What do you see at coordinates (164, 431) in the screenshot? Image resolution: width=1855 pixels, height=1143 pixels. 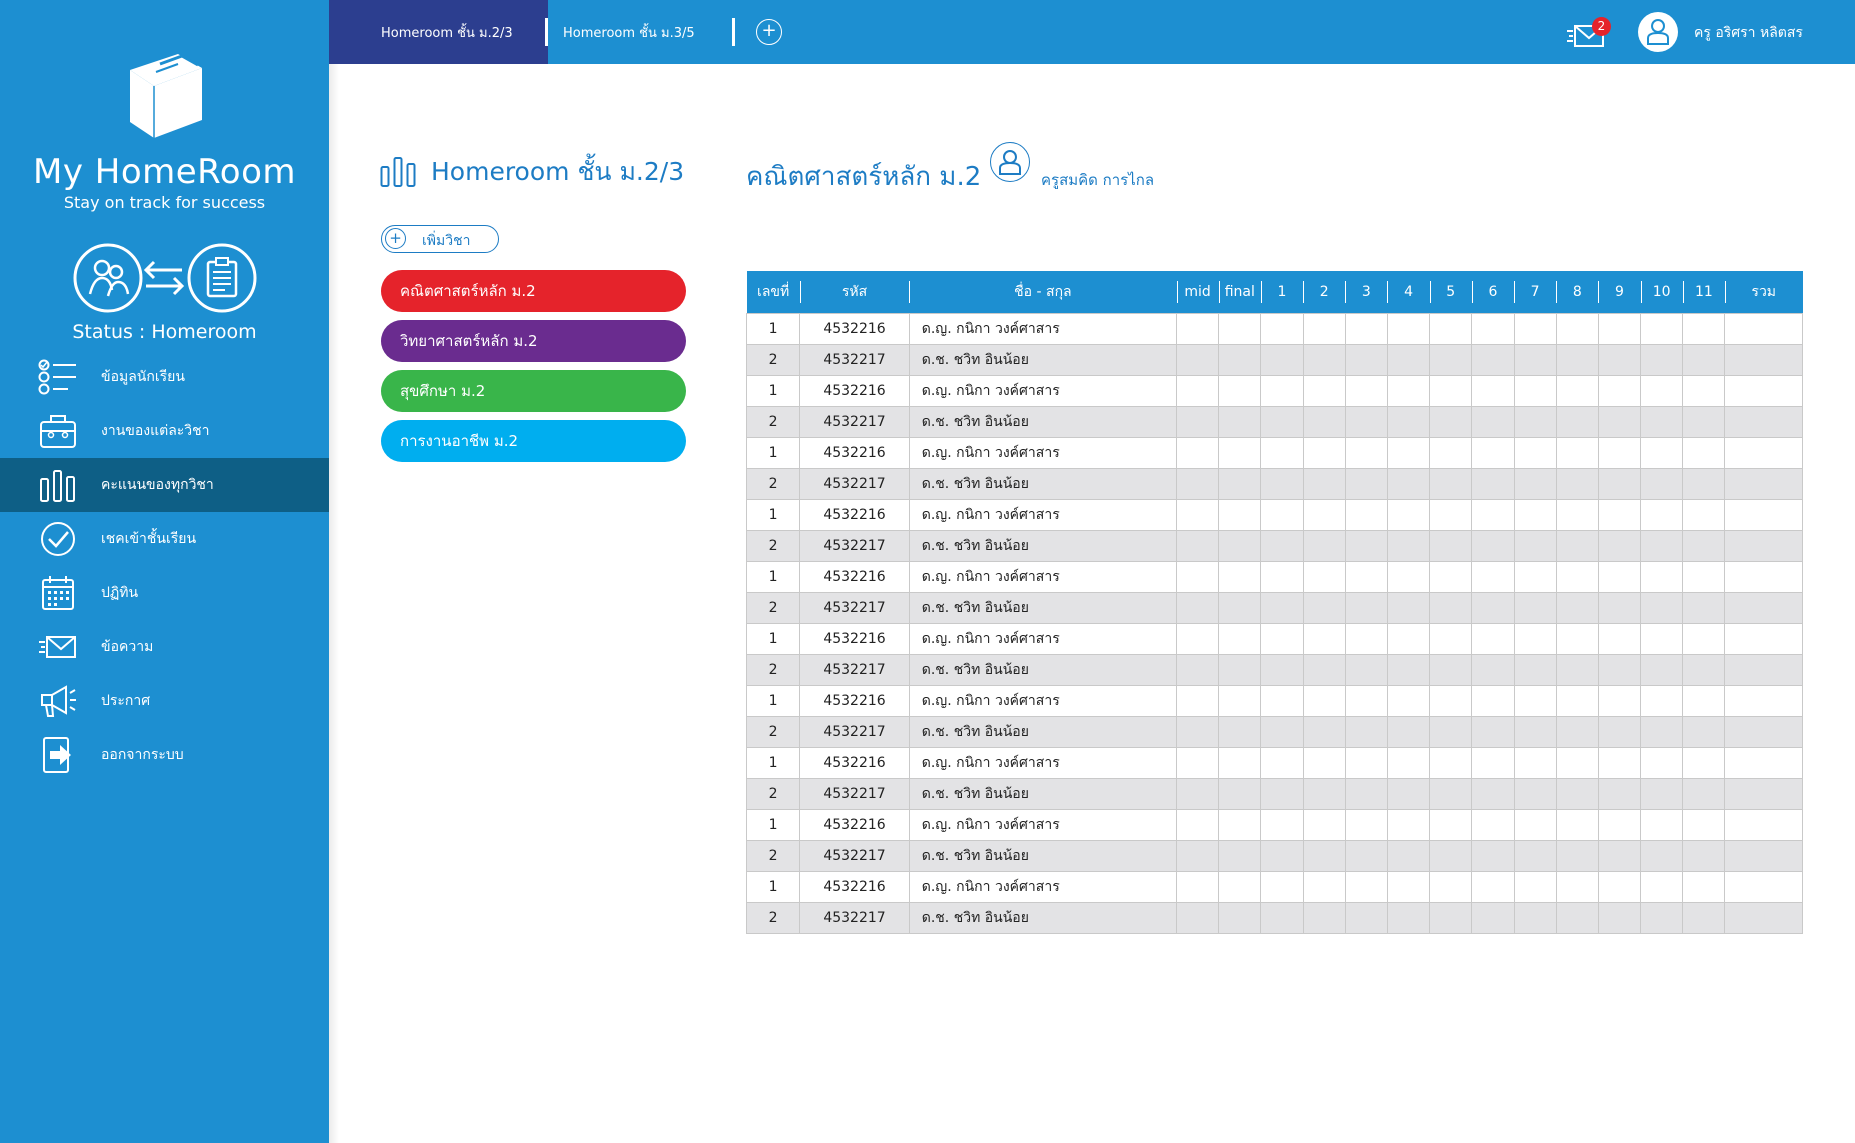 I see `sidebar-item-assignments: งานของแต่ละวิชา` at bounding box center [164, 431].